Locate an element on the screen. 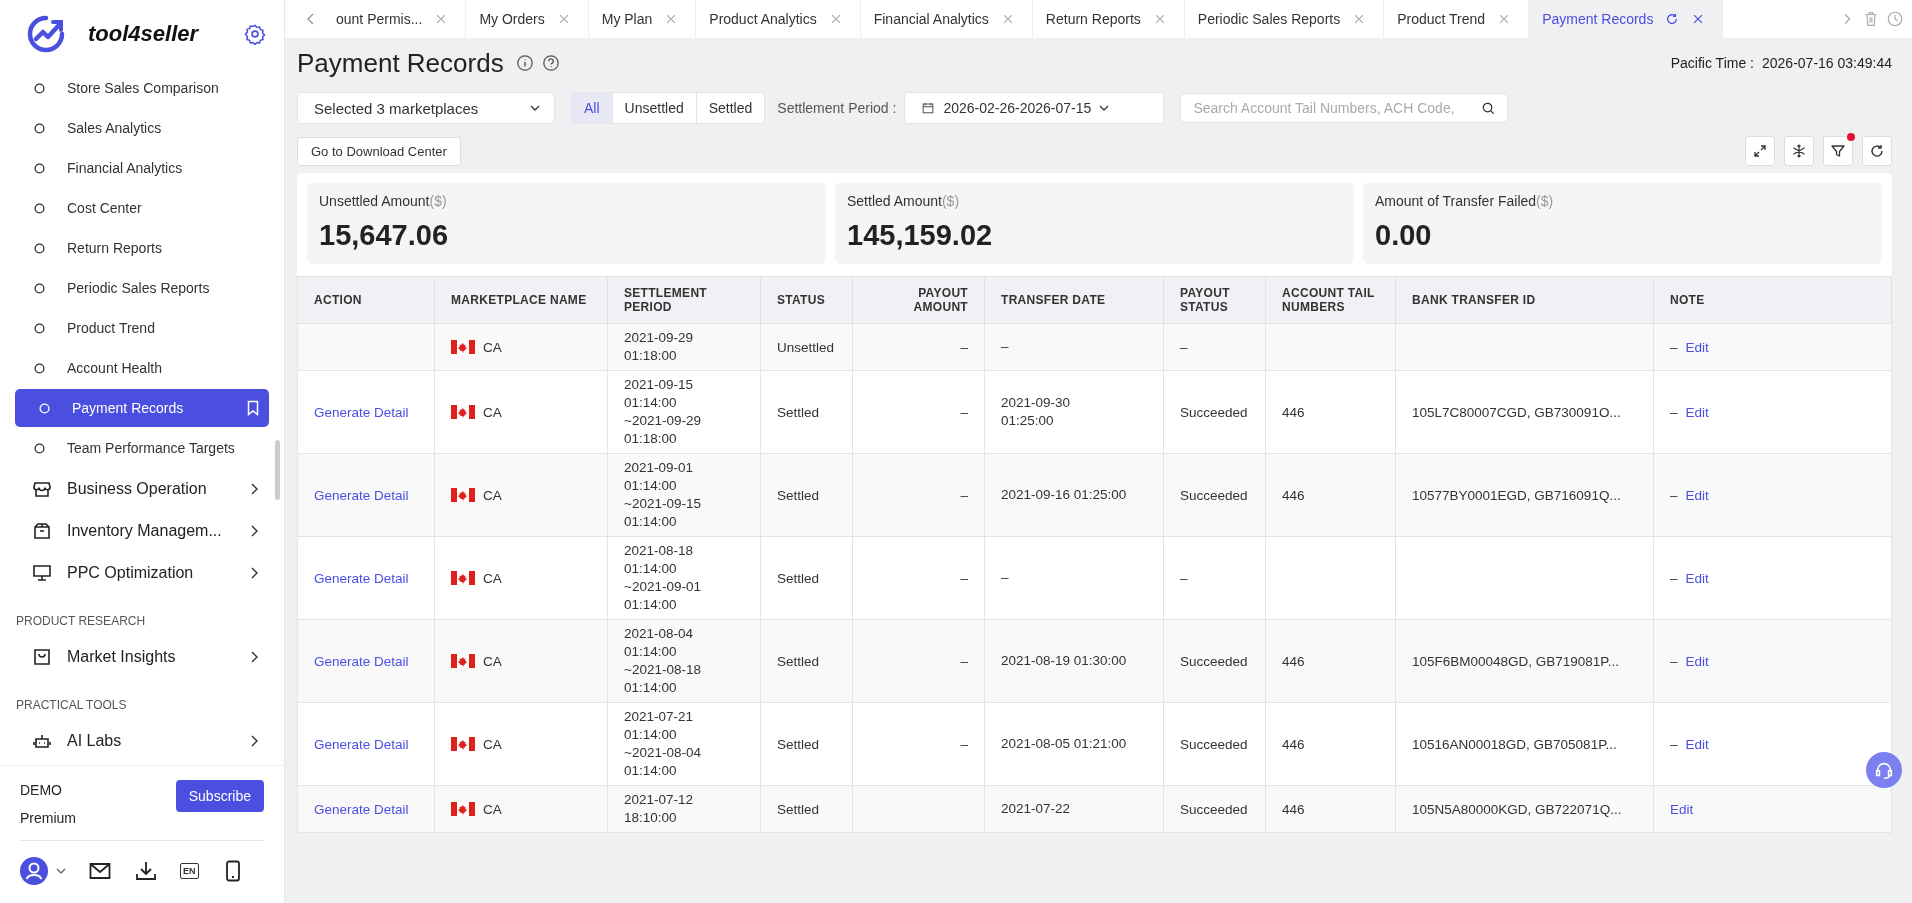 The width and height of the screenshot is (1912, 903). table-cell: 2021-09-30 01:25:00 is located at coordinates (1036, 412).